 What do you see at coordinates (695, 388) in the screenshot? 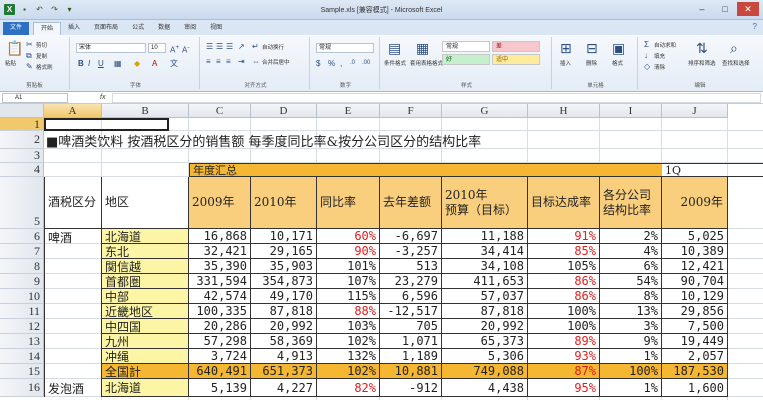
I see `value-cell: 1,600` at bounding box center [695, 388].